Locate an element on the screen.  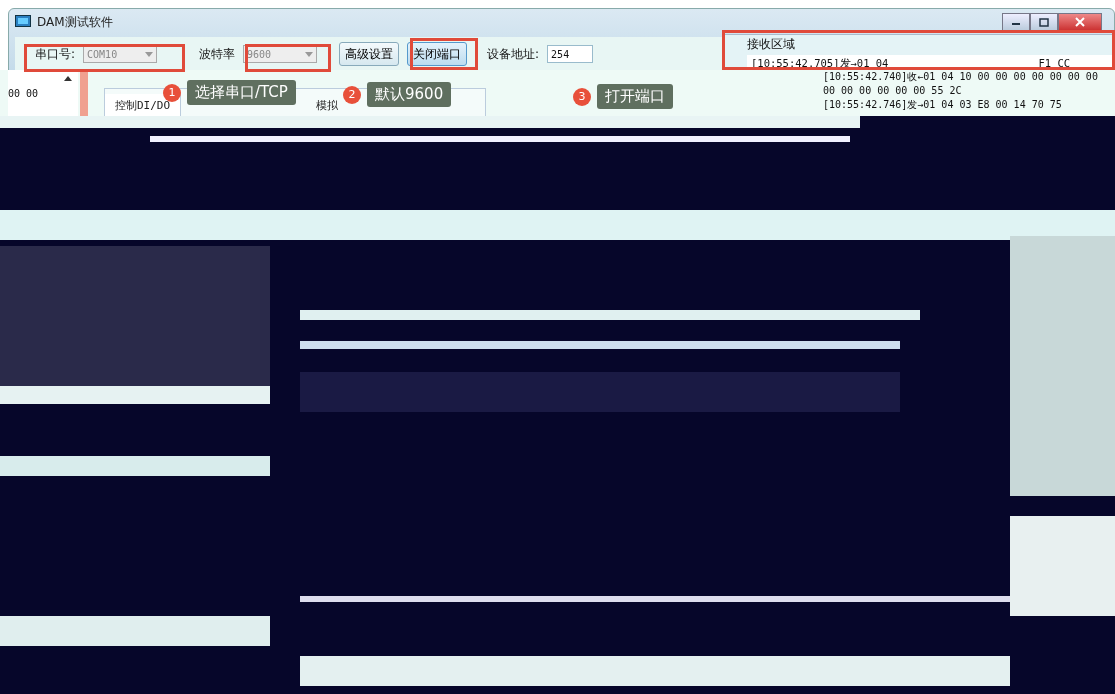
close-icon is located at coordinates (1080, 22).